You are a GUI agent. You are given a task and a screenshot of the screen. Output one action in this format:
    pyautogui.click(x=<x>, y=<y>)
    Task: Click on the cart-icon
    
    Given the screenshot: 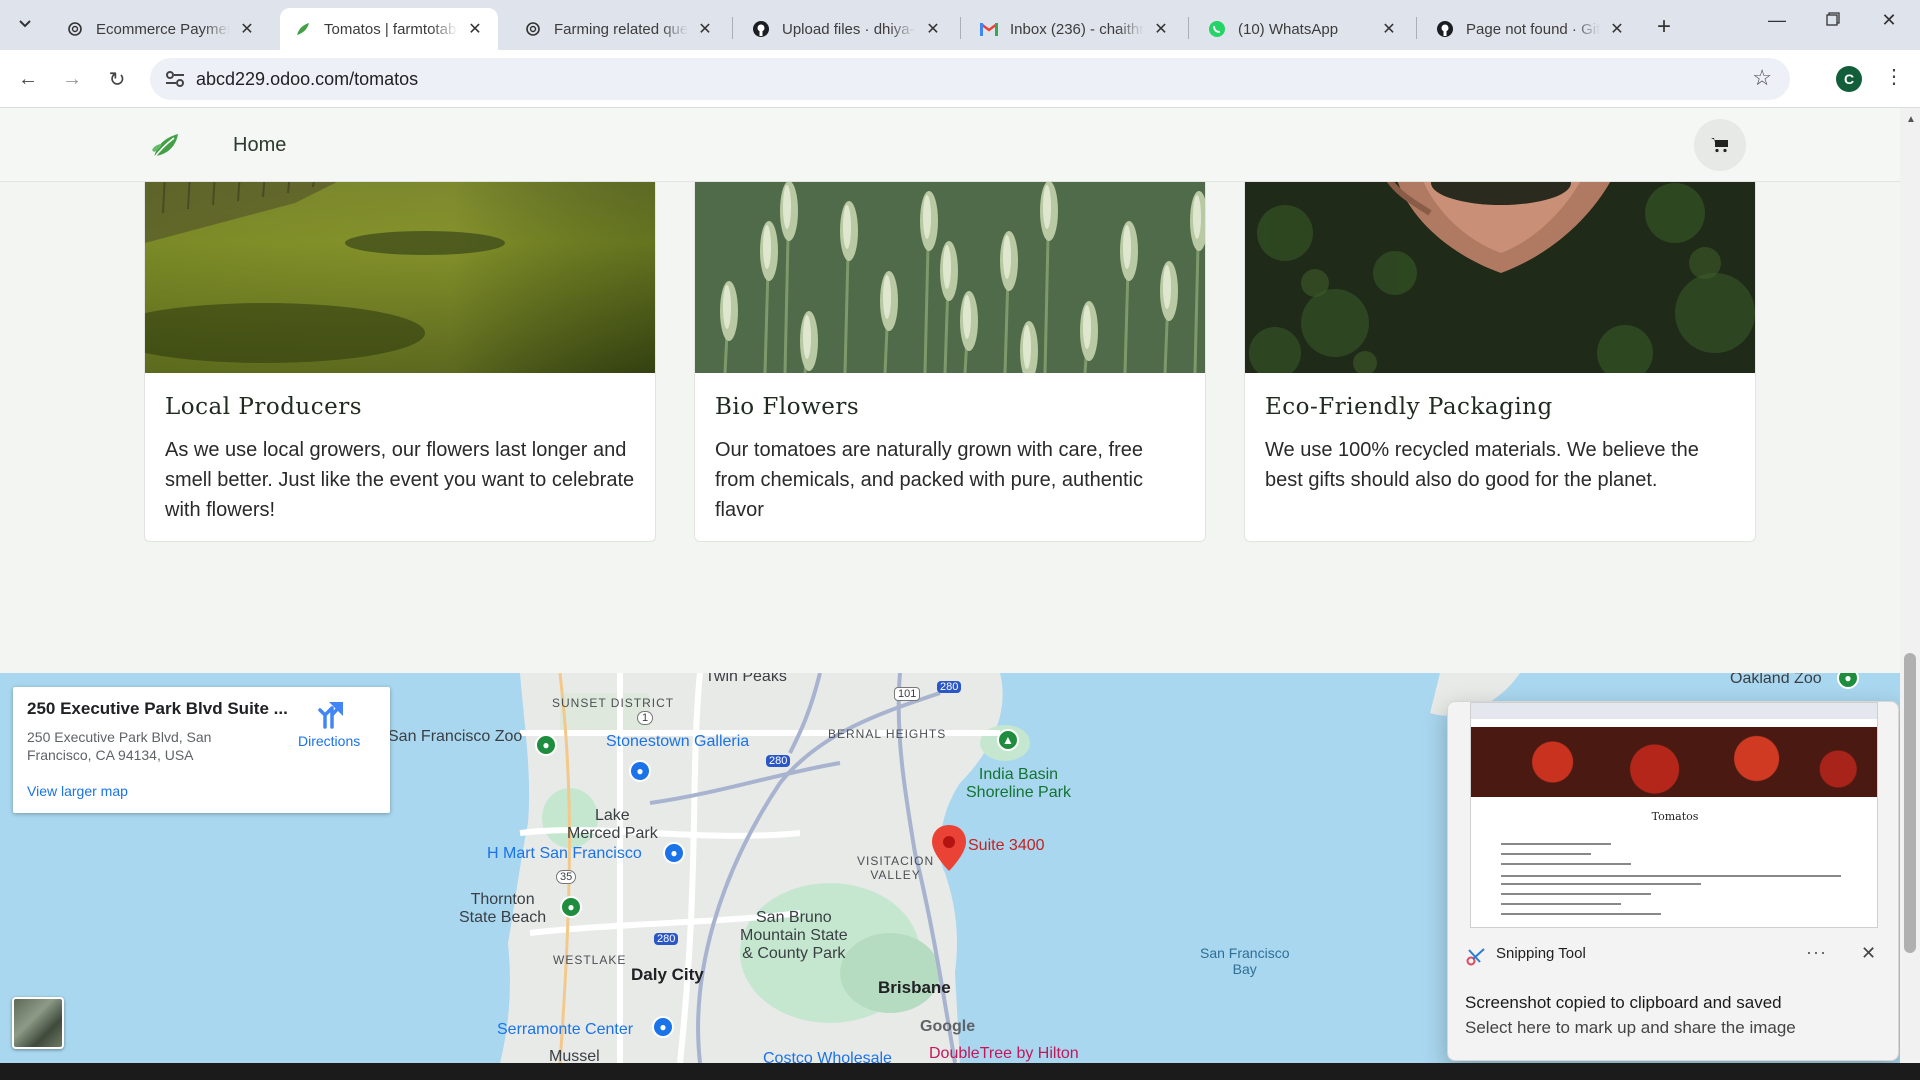 What is the action you would take?
    pyautogui.click(x=1719, y=145)
    